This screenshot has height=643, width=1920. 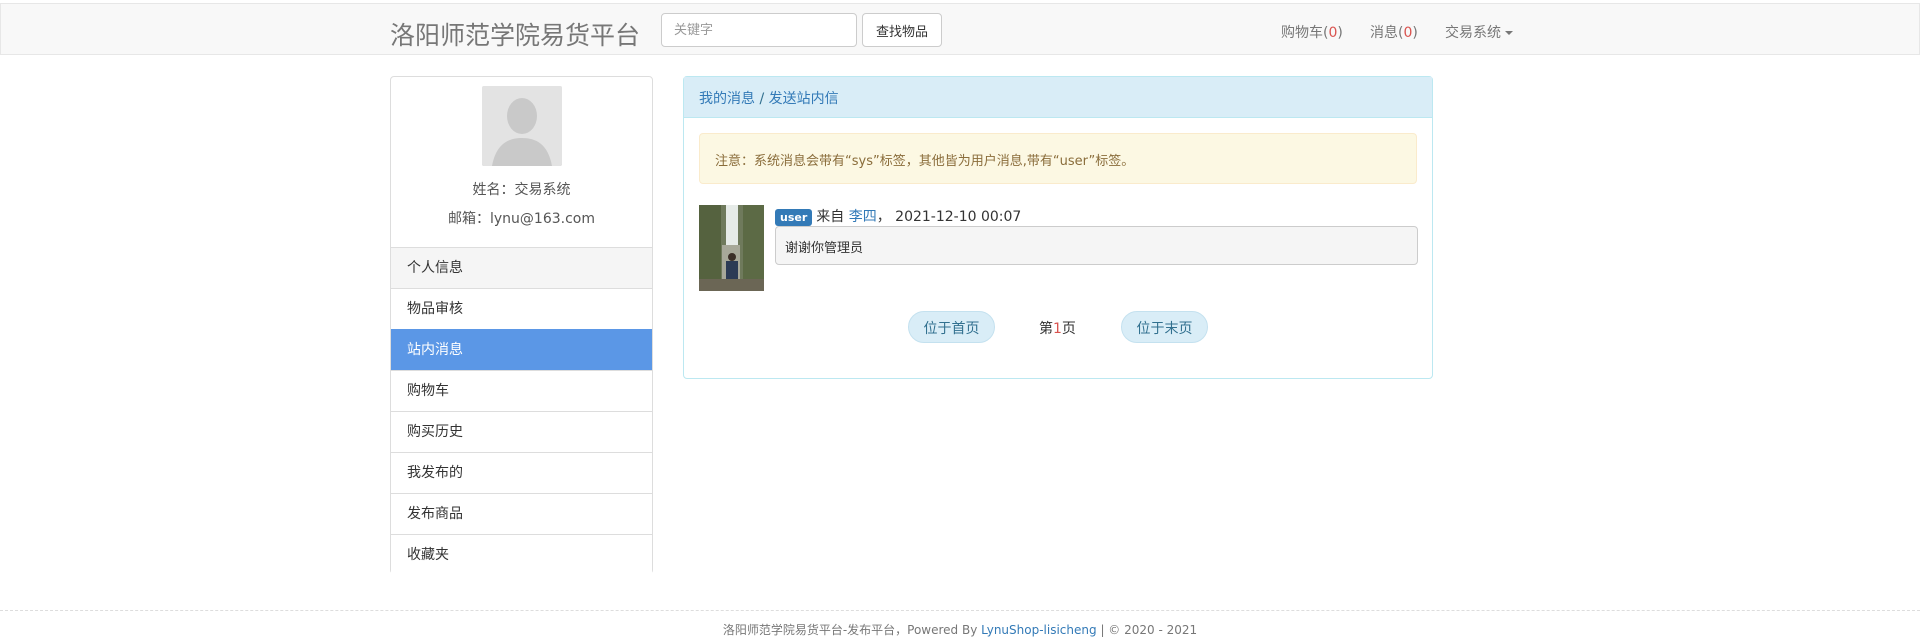 I want to click on profile-name: 姓名：交易系统, so click(x=521, y=190).